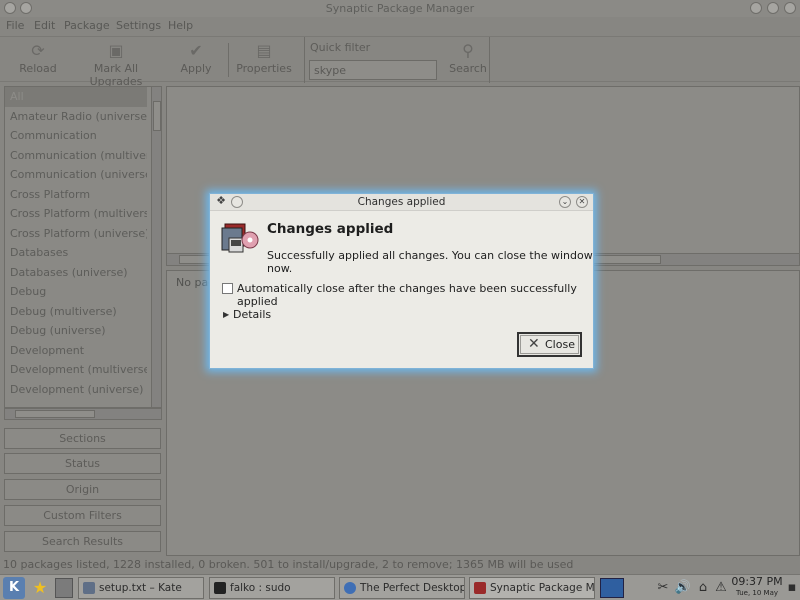 The height and width of the screenshot is (600, 800). I want to click on upgrade-icon: ▣, so click(116, 50).